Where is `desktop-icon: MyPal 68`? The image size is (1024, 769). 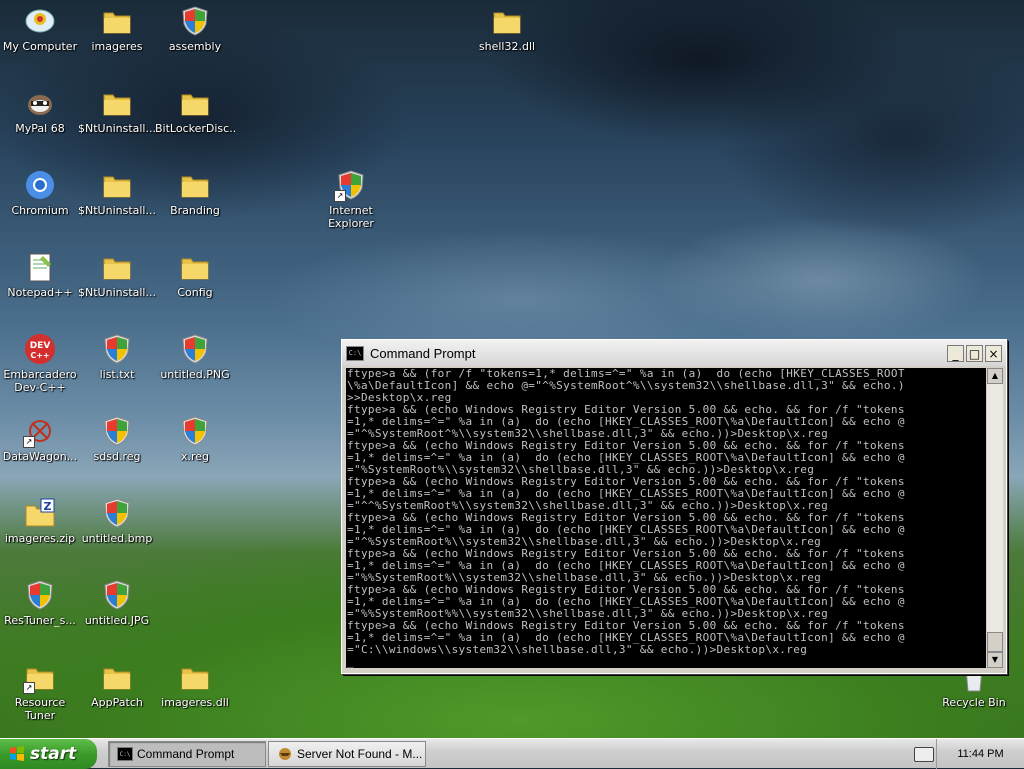 desktop-icon: MyPal 68 is located at coordinates (40, 110).